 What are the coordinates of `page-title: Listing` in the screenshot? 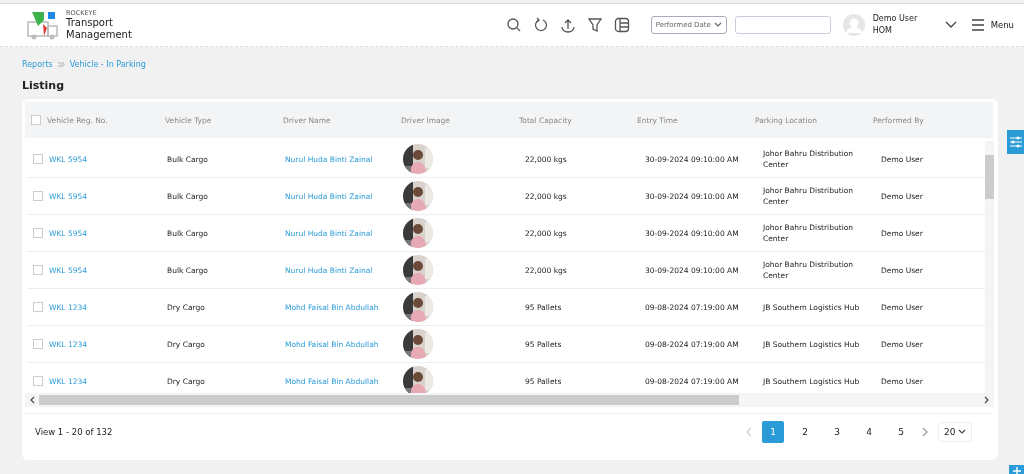 It's located at (44, 86).